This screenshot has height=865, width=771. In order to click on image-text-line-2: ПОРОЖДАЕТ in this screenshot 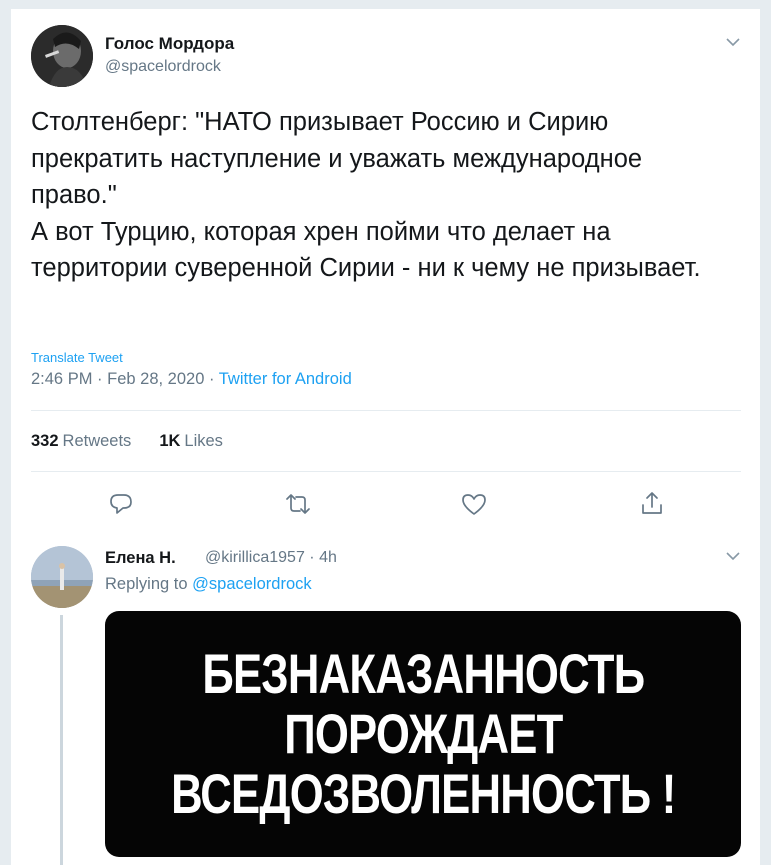, I will do `click(423, 733)`.